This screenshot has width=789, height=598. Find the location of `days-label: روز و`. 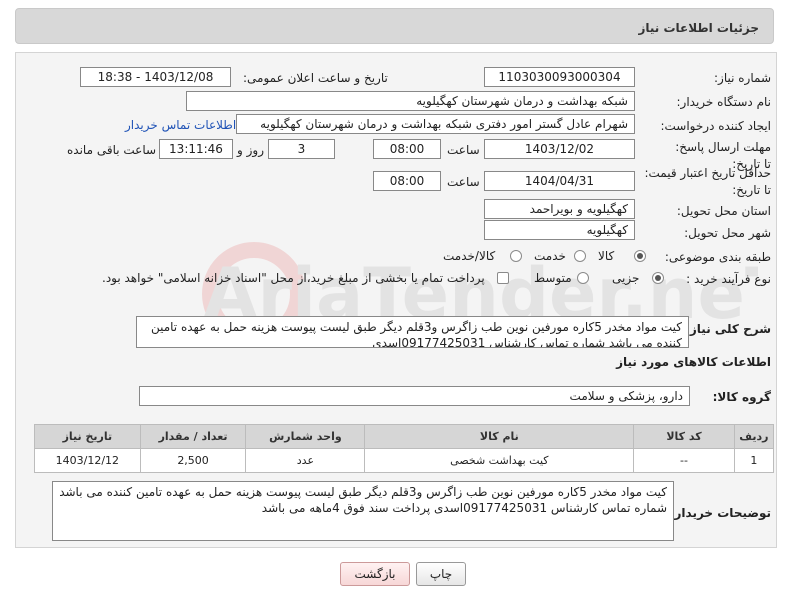

days-label: روز و is located at coordinates (250, 150).